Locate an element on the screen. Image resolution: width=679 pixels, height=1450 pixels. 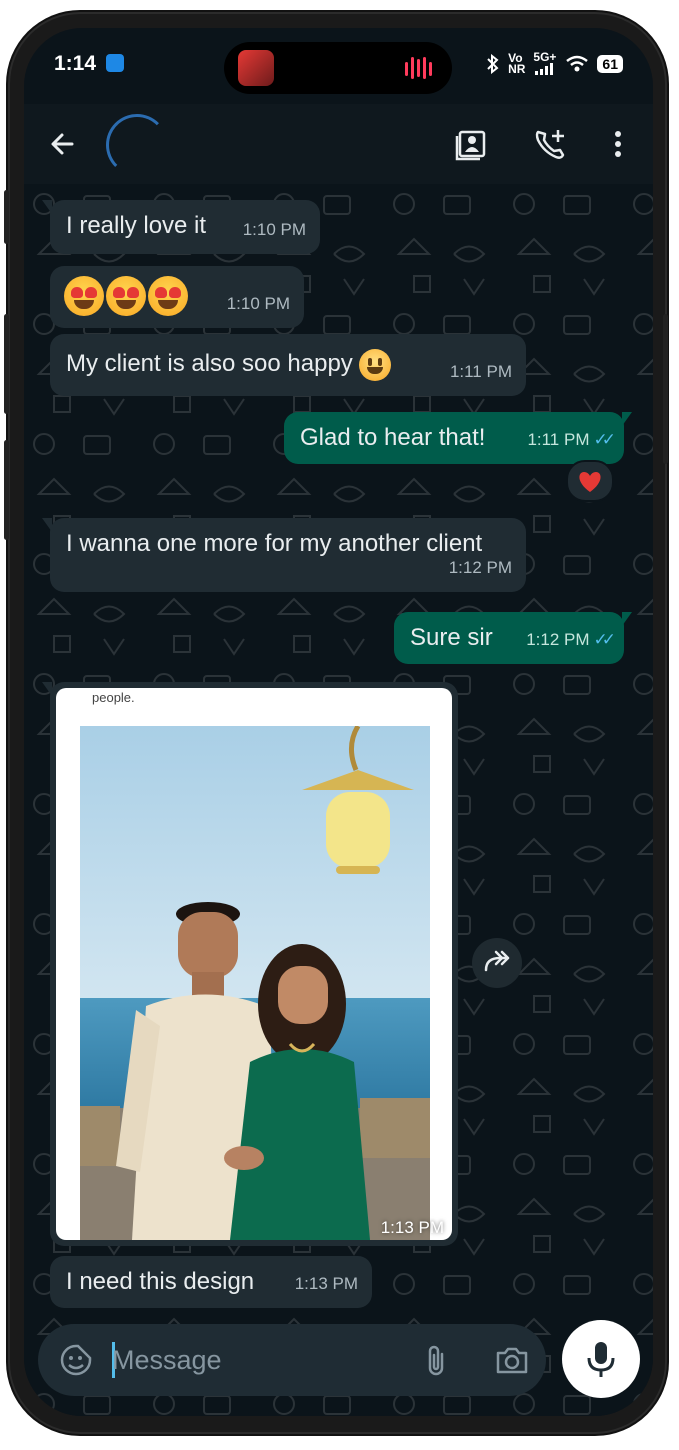
message-meta: 1:12 PM ✓✓ is located at coordinates (571, 640).